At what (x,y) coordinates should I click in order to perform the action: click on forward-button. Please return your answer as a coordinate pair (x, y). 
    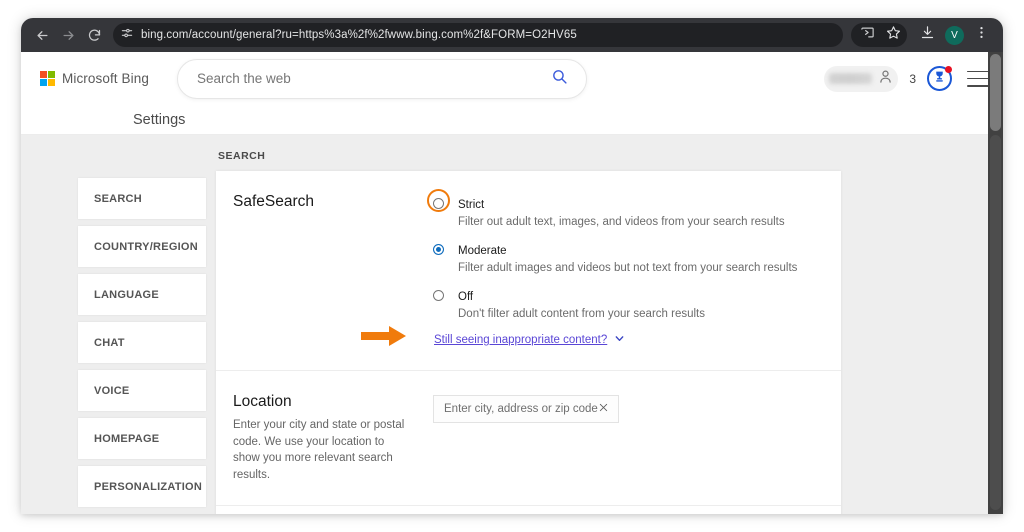
    Looking at the image, I should click on (68, 35).